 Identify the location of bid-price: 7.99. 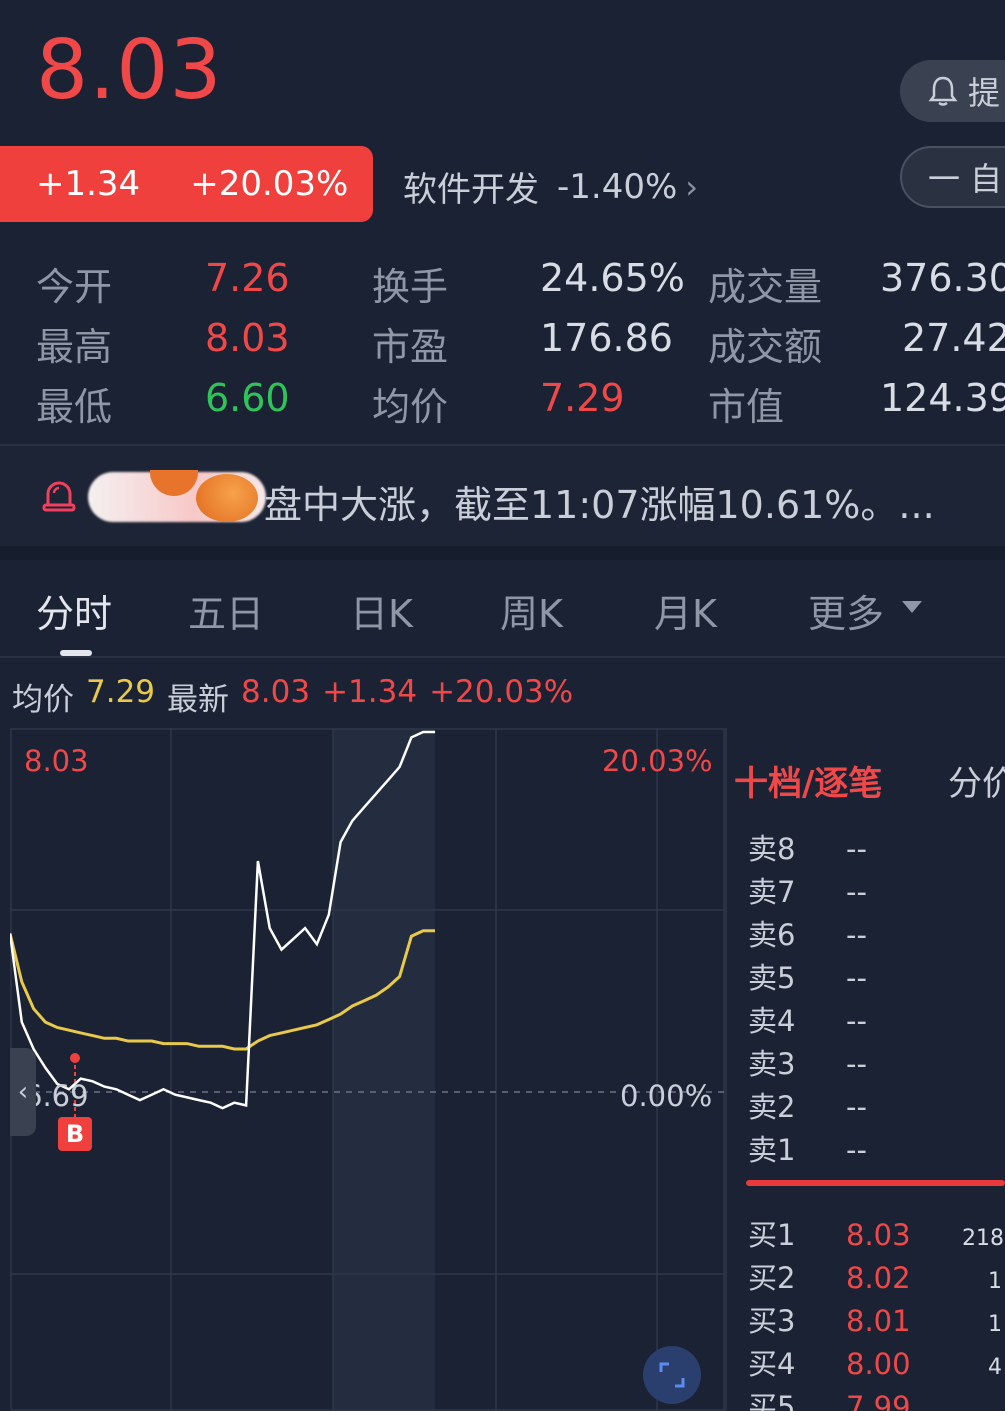
(878, 1400).